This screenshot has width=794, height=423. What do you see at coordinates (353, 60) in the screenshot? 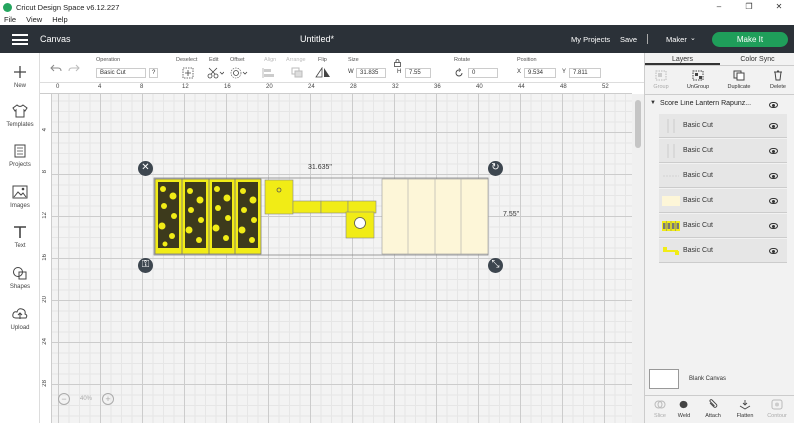
I see `size-label: Size` at bounding box center [353, 60].